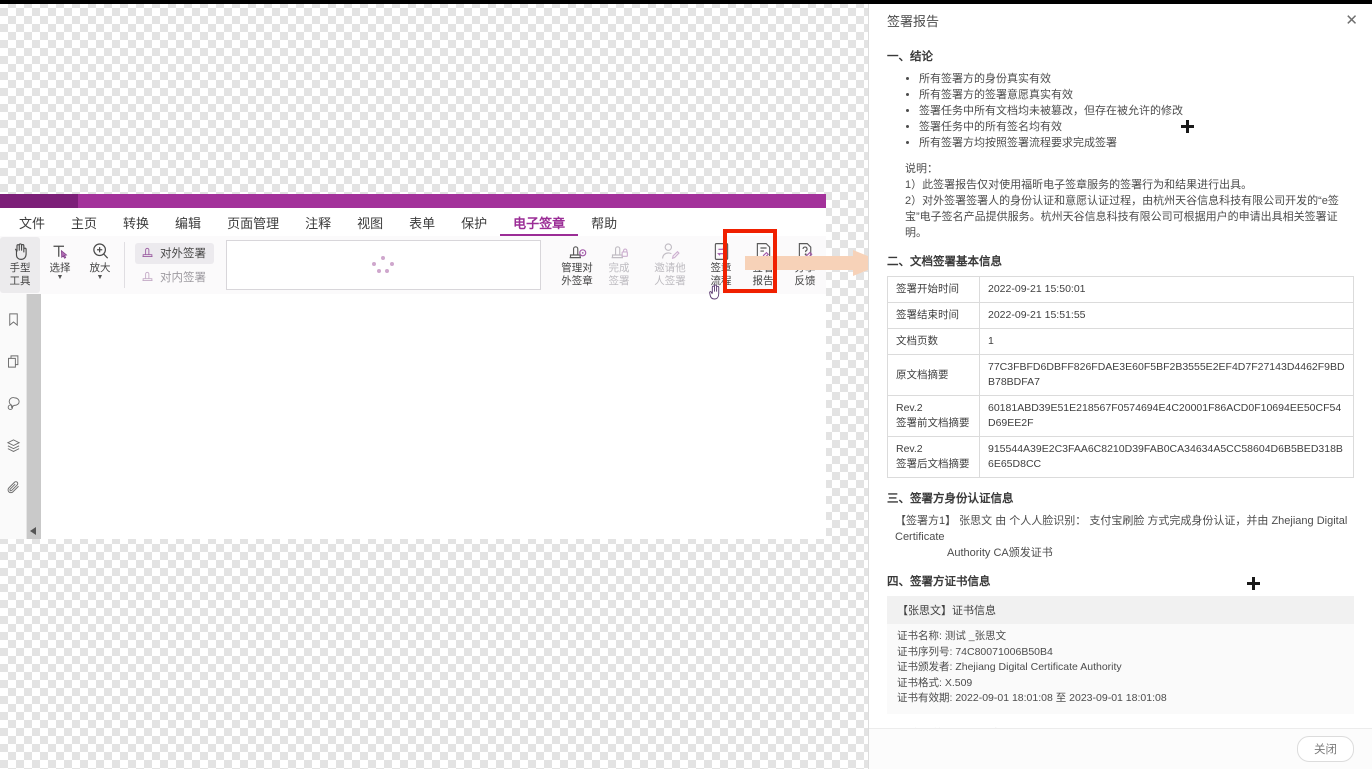 The height and width of the screenshot is (769, 1372). What do you see at coordinates (136, 222) in the screenshot?
I see `menu-item-convert: 转换` at bounding box center [136, 222].